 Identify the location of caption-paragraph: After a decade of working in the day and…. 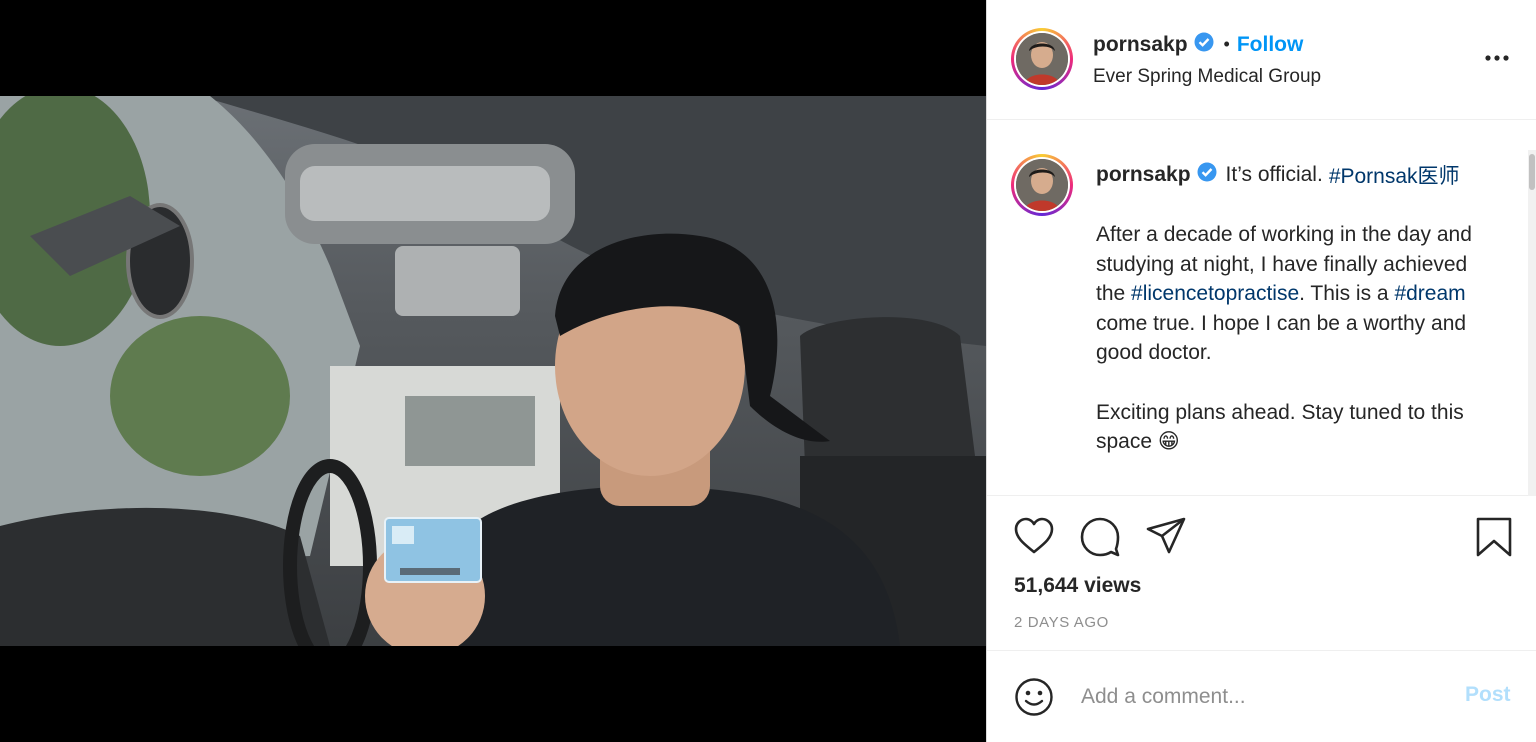
(1296, 294).